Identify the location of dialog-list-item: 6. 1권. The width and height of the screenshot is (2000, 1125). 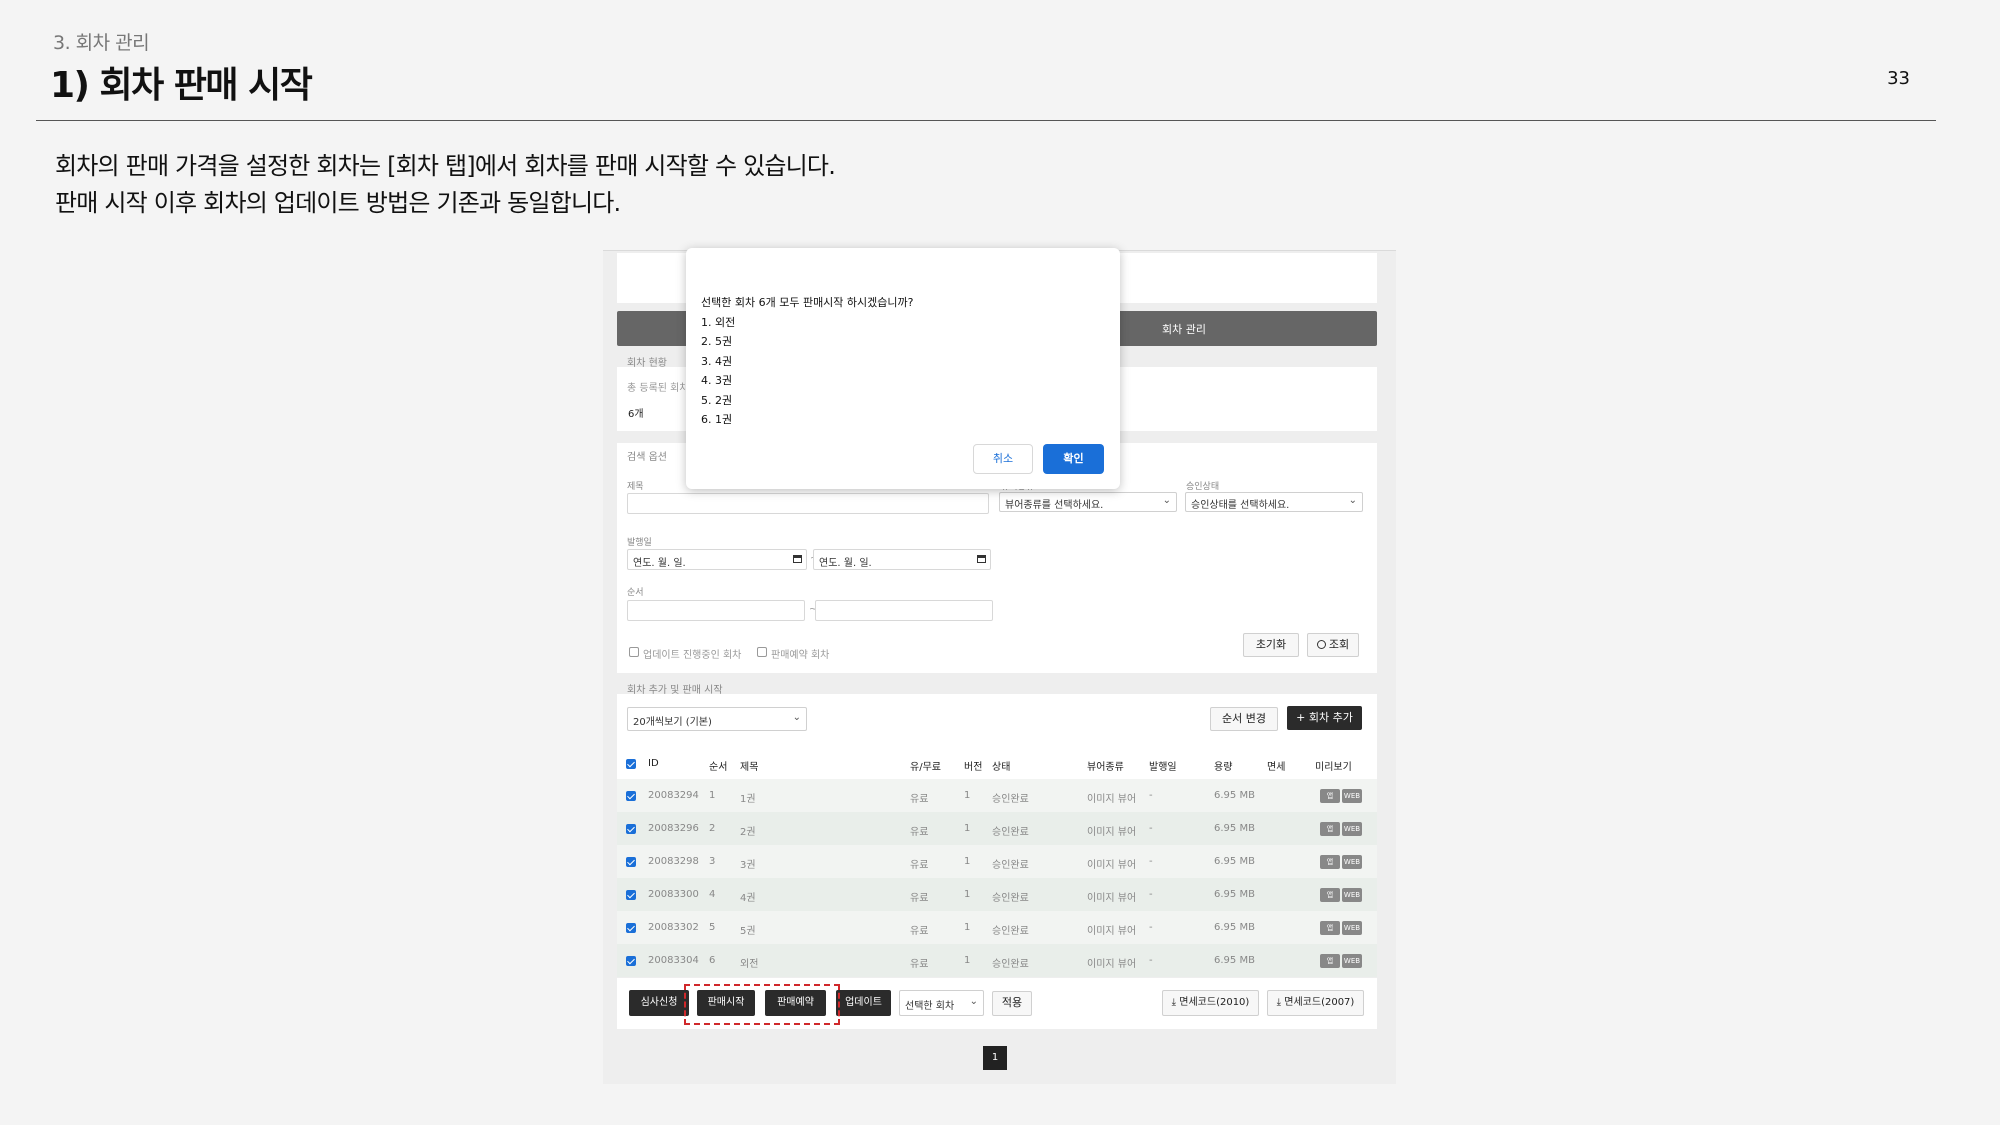
(717, 420).